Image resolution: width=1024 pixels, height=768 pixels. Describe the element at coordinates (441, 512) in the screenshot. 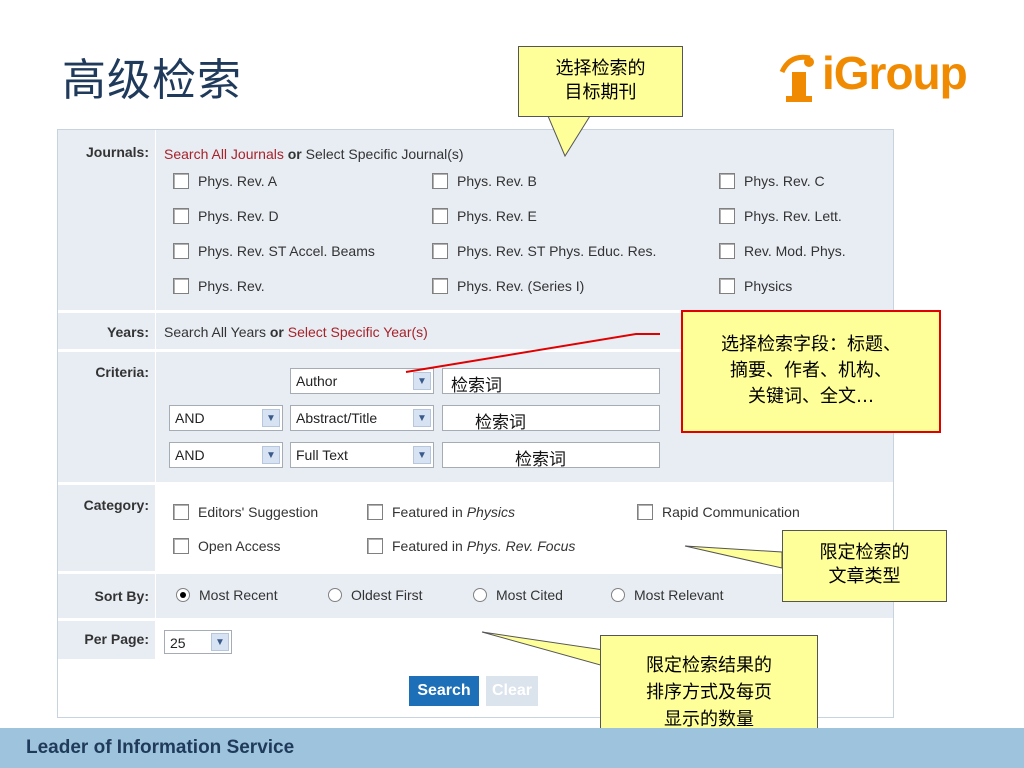

I see `category-checkbox: Featured in Physics` at that location.